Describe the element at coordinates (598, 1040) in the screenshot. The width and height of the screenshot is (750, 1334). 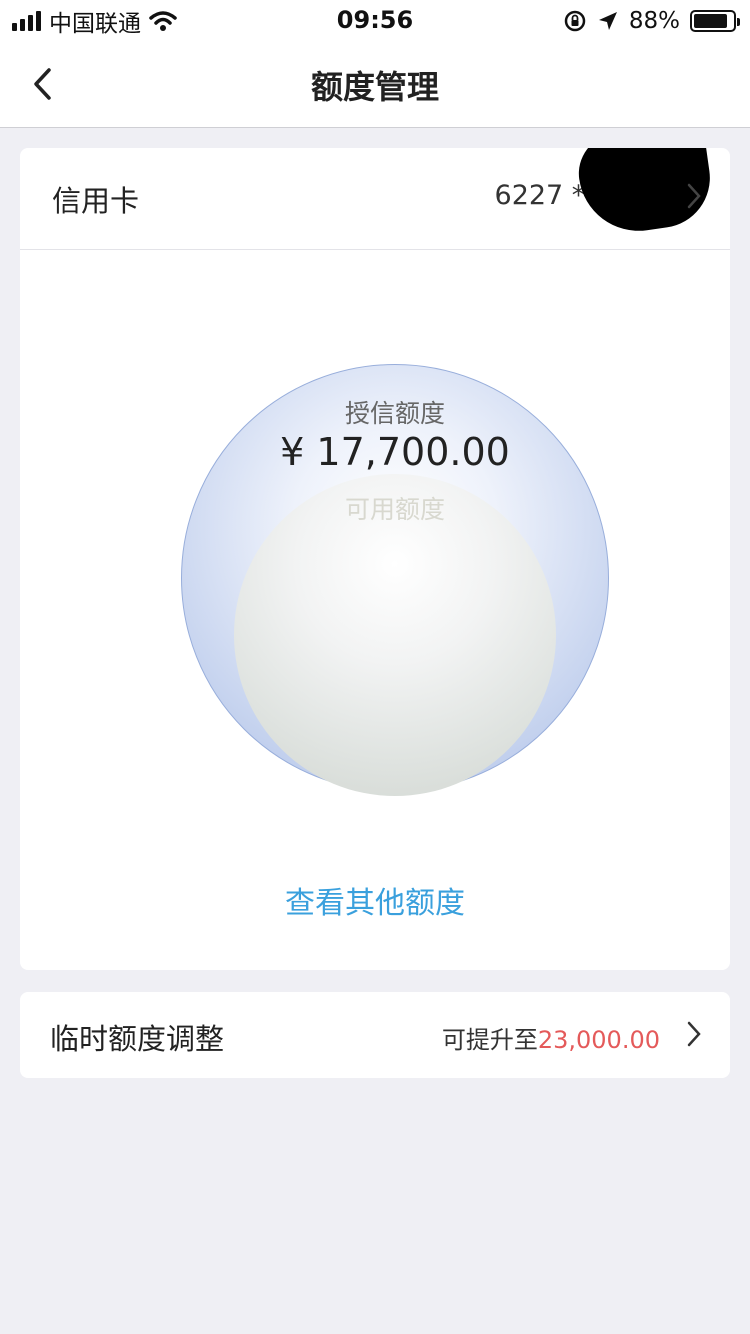
I see `temp-limit-amount: 23,000.00` at that location.